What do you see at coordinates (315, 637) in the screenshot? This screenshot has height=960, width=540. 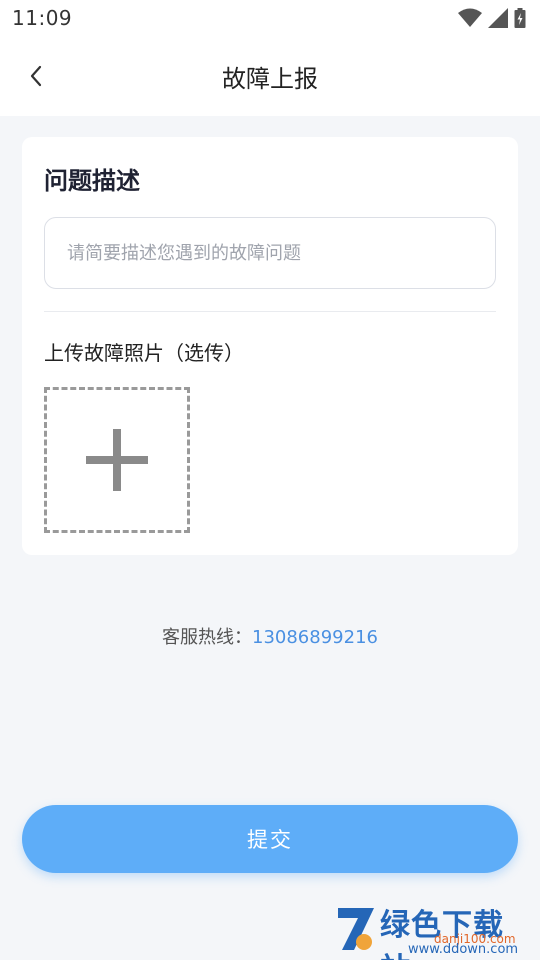 I see `hotline-phone-link: 13086899216` at bounding box center [315, 637].